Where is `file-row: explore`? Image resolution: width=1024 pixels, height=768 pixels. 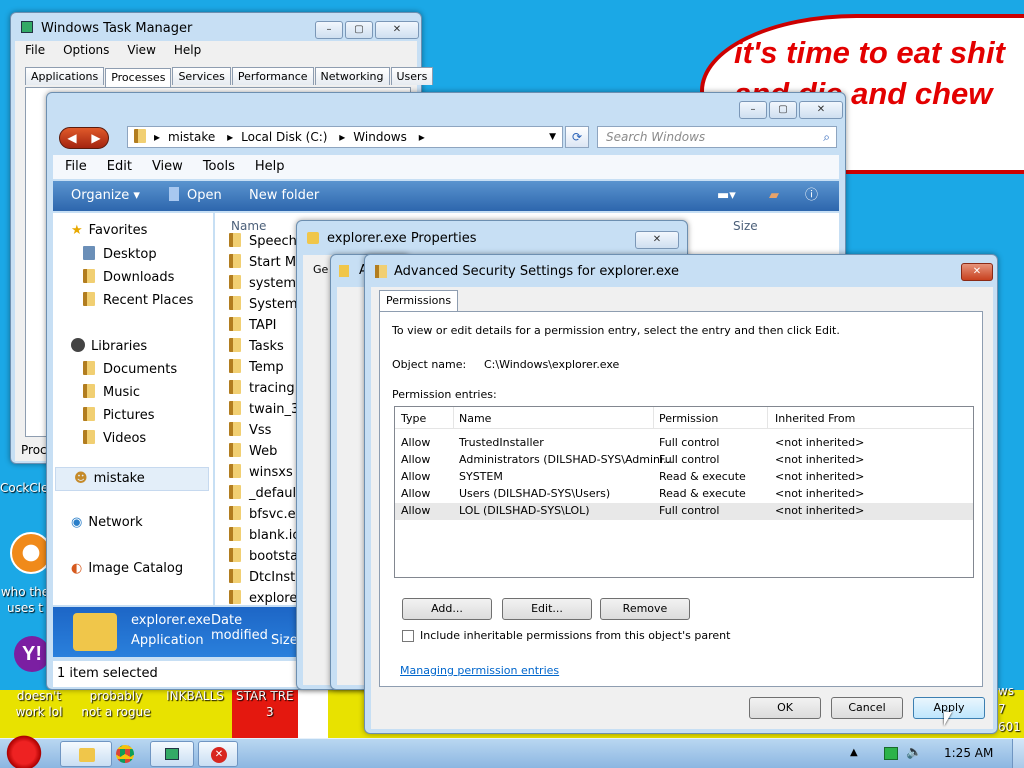 file-row: explore is located at coordinates (263, 597).